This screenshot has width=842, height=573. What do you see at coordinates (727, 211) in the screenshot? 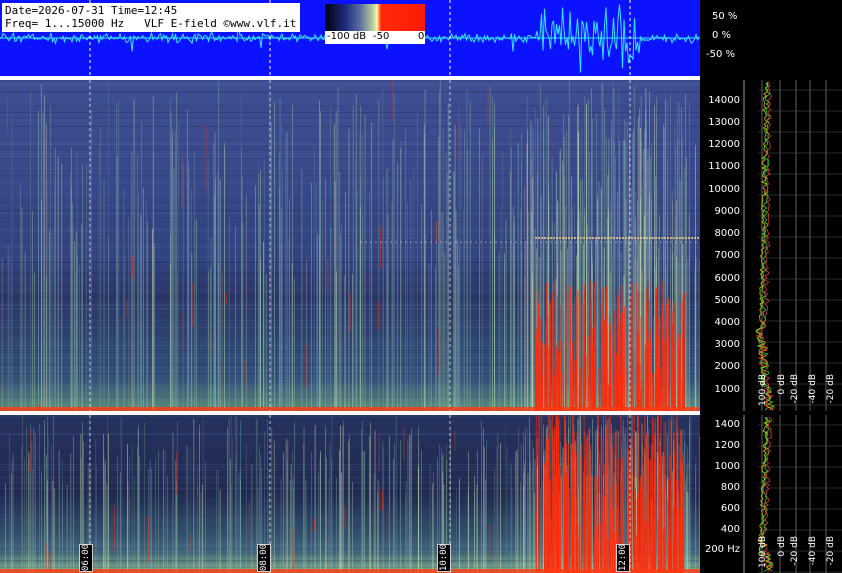
I see `freq-tick: 9000` at bounding box center [727, 211].